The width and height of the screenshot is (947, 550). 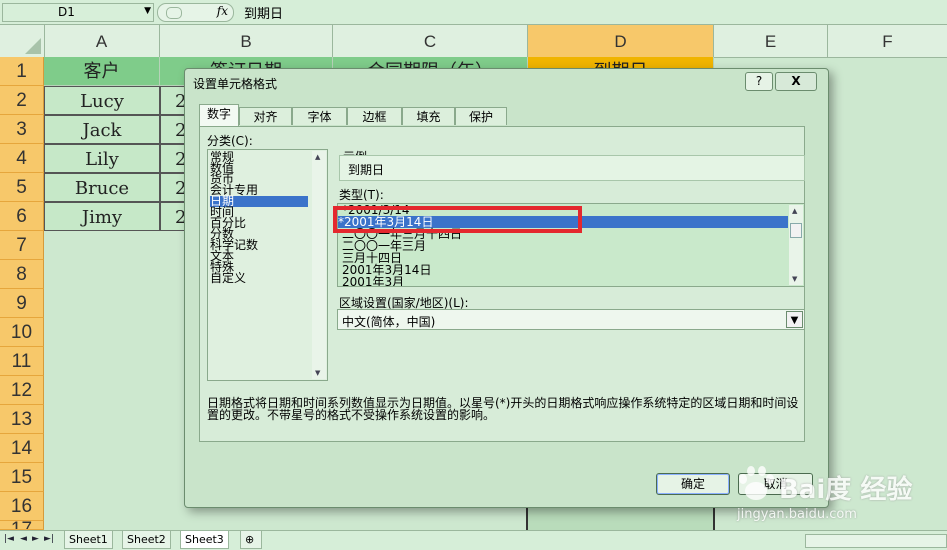 I want to click on row-header-13: 13, so click(x=22, y=419).